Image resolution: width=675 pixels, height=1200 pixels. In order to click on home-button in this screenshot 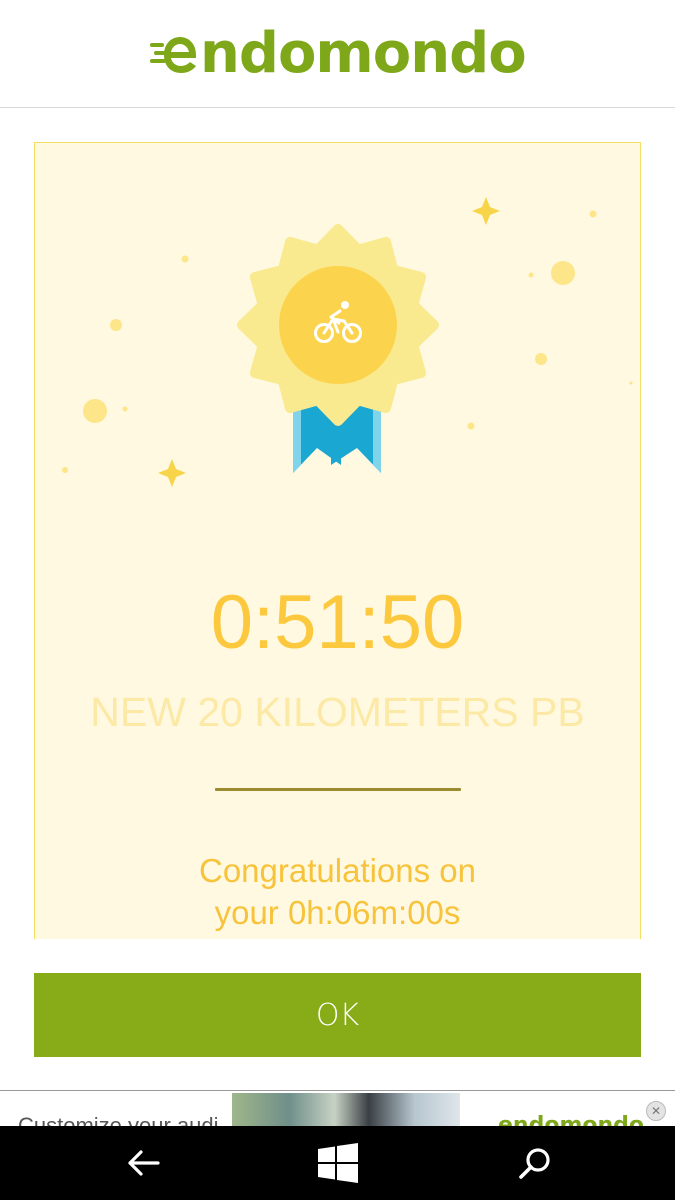, I will do `click(338, 1163)`.